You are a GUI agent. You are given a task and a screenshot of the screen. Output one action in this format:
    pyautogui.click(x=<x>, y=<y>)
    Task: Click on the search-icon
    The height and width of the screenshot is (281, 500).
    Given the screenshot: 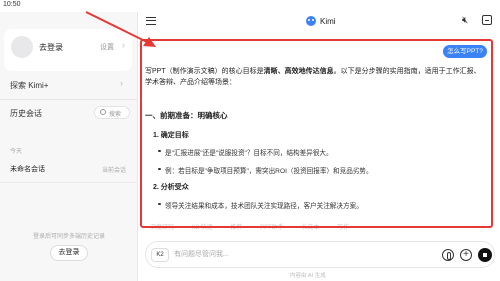 What is the action you would take?
    pyautogui.click(x=103, y=112)
    